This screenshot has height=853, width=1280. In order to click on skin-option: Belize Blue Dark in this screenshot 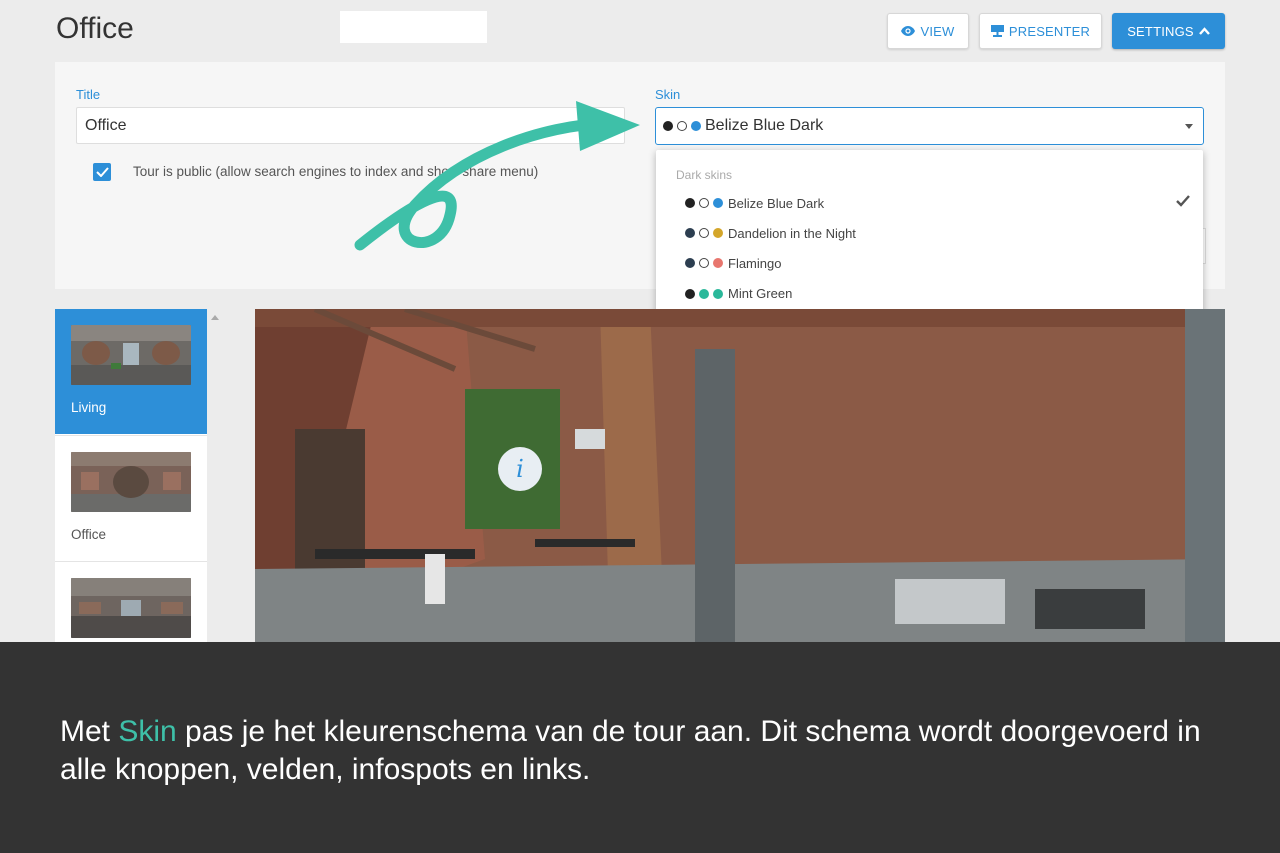, I will do `click(937, 203)`.